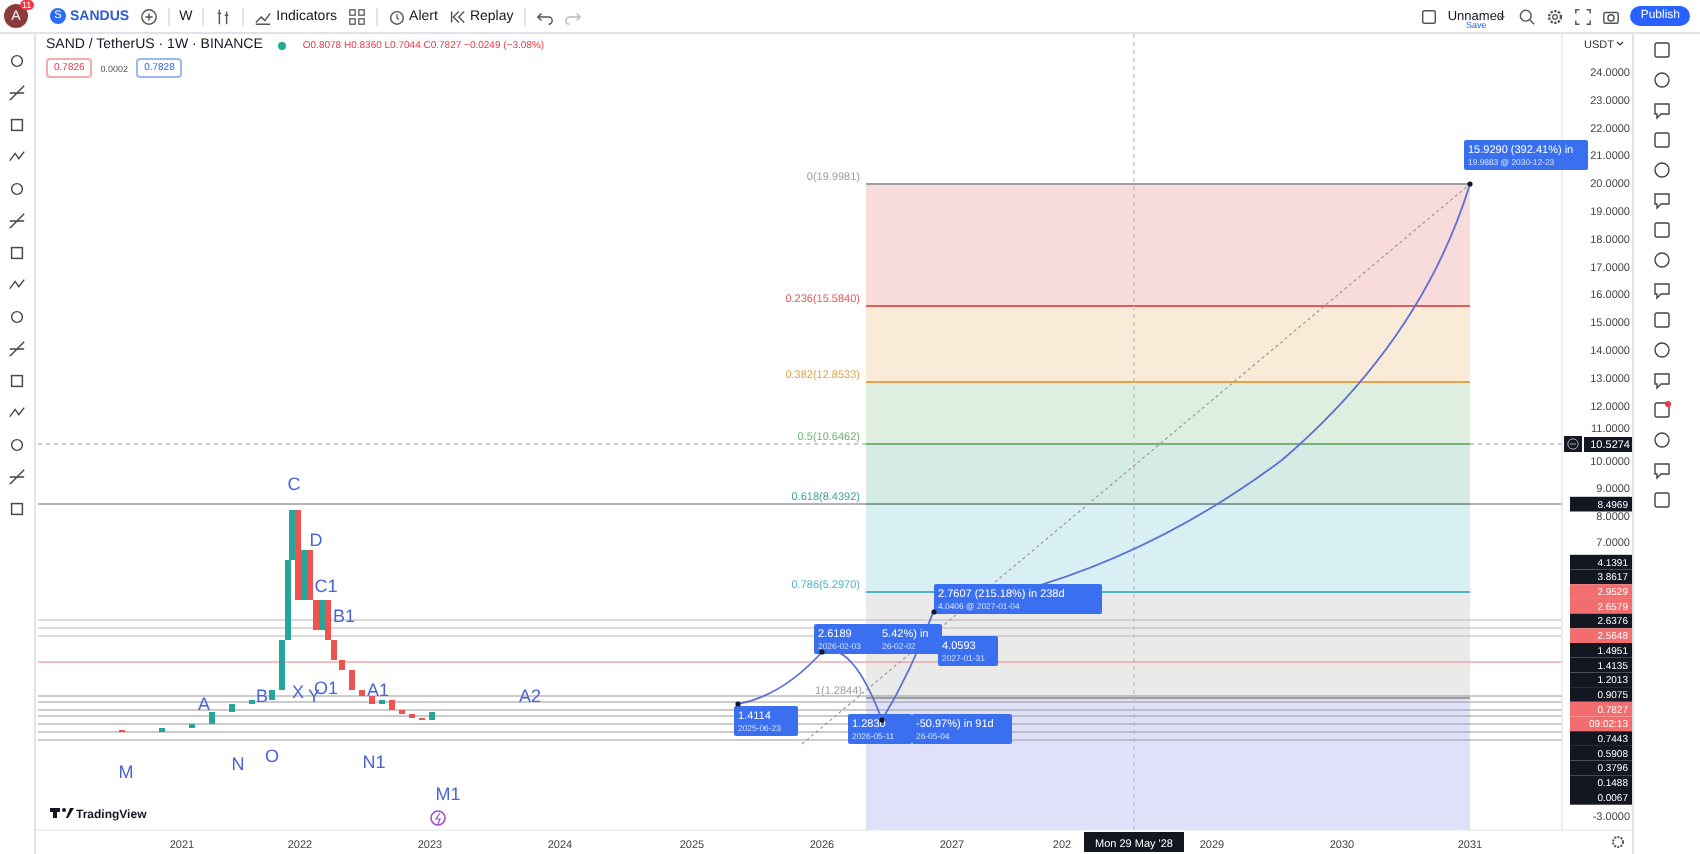  I want to click on square-icon, so click(1428, 16).